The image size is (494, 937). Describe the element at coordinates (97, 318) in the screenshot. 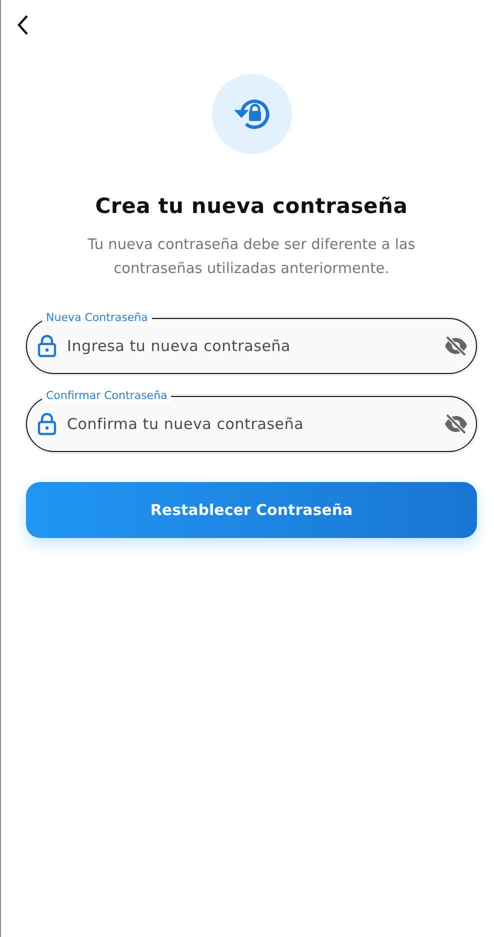

I see `field-label: Nueva Contraseña` at that location.